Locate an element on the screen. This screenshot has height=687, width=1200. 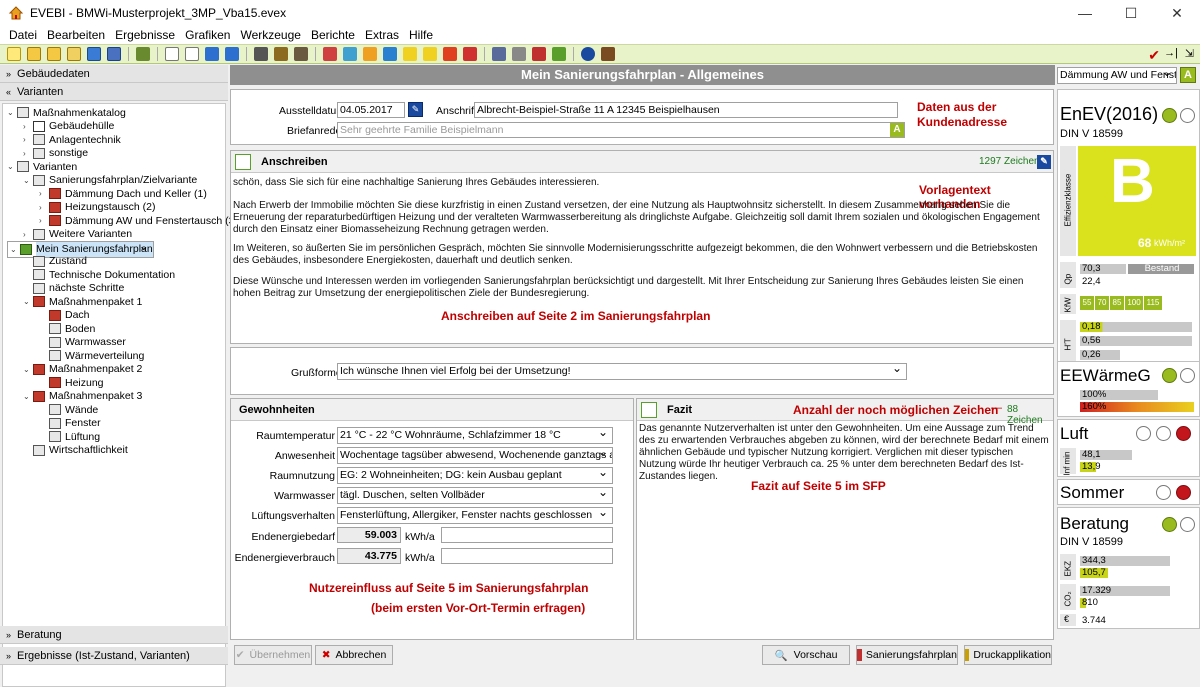
sfp-icon is located at coordinates (559, 54).